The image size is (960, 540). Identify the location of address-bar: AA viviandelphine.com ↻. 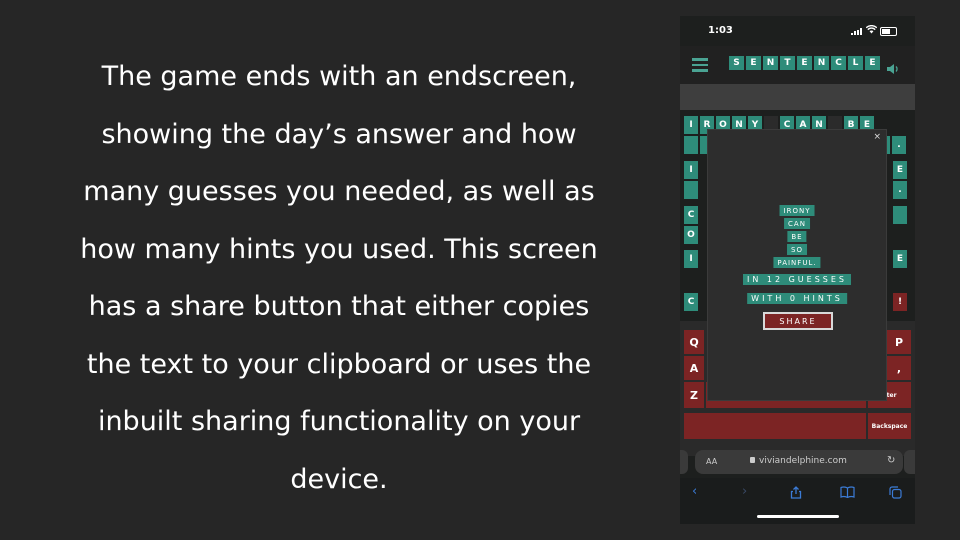
(799, 462).